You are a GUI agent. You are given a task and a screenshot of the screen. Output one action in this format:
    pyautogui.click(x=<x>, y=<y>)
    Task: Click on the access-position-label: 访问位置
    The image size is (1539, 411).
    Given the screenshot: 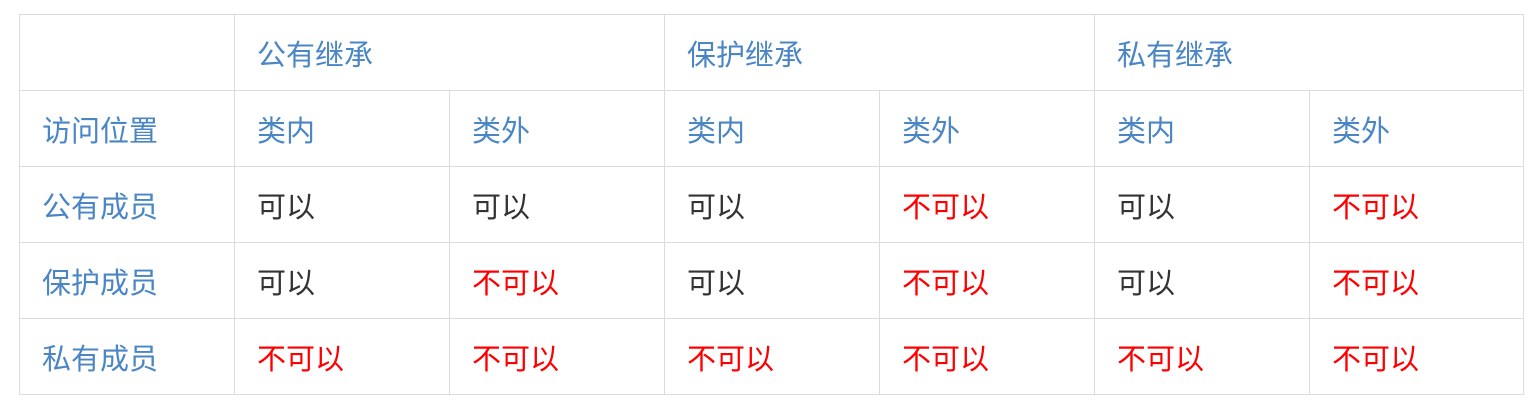 What is the action you would take?
    pyautogui.click(x=127, y=128)
    